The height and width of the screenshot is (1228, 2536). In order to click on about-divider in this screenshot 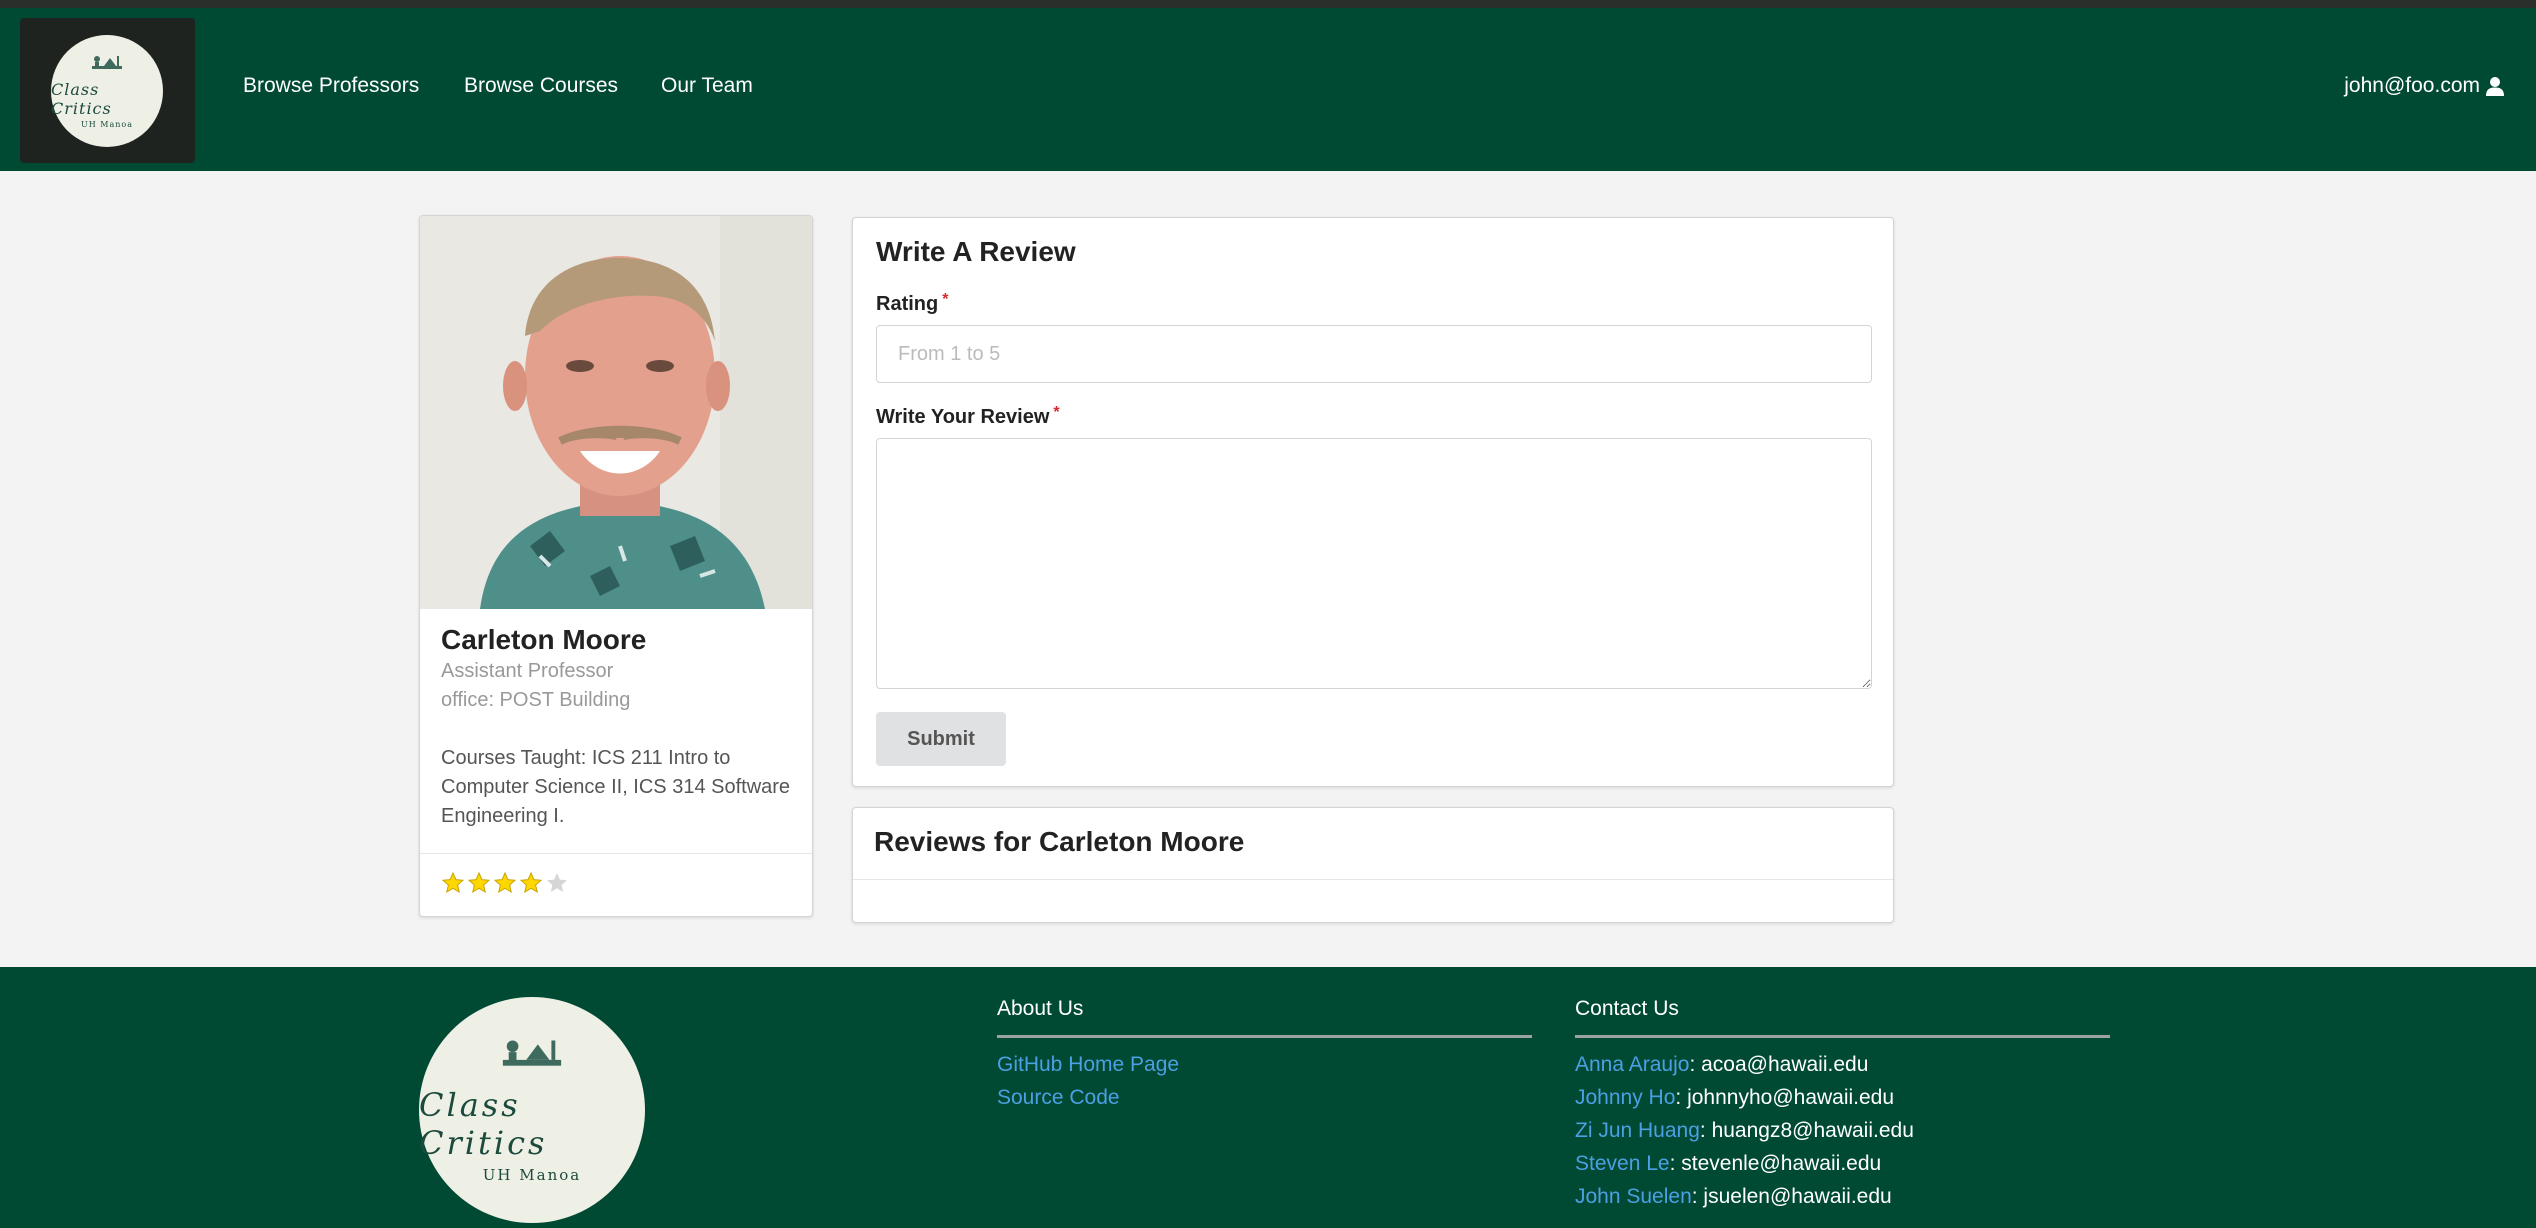, I will do `click(1264, 1036)`.